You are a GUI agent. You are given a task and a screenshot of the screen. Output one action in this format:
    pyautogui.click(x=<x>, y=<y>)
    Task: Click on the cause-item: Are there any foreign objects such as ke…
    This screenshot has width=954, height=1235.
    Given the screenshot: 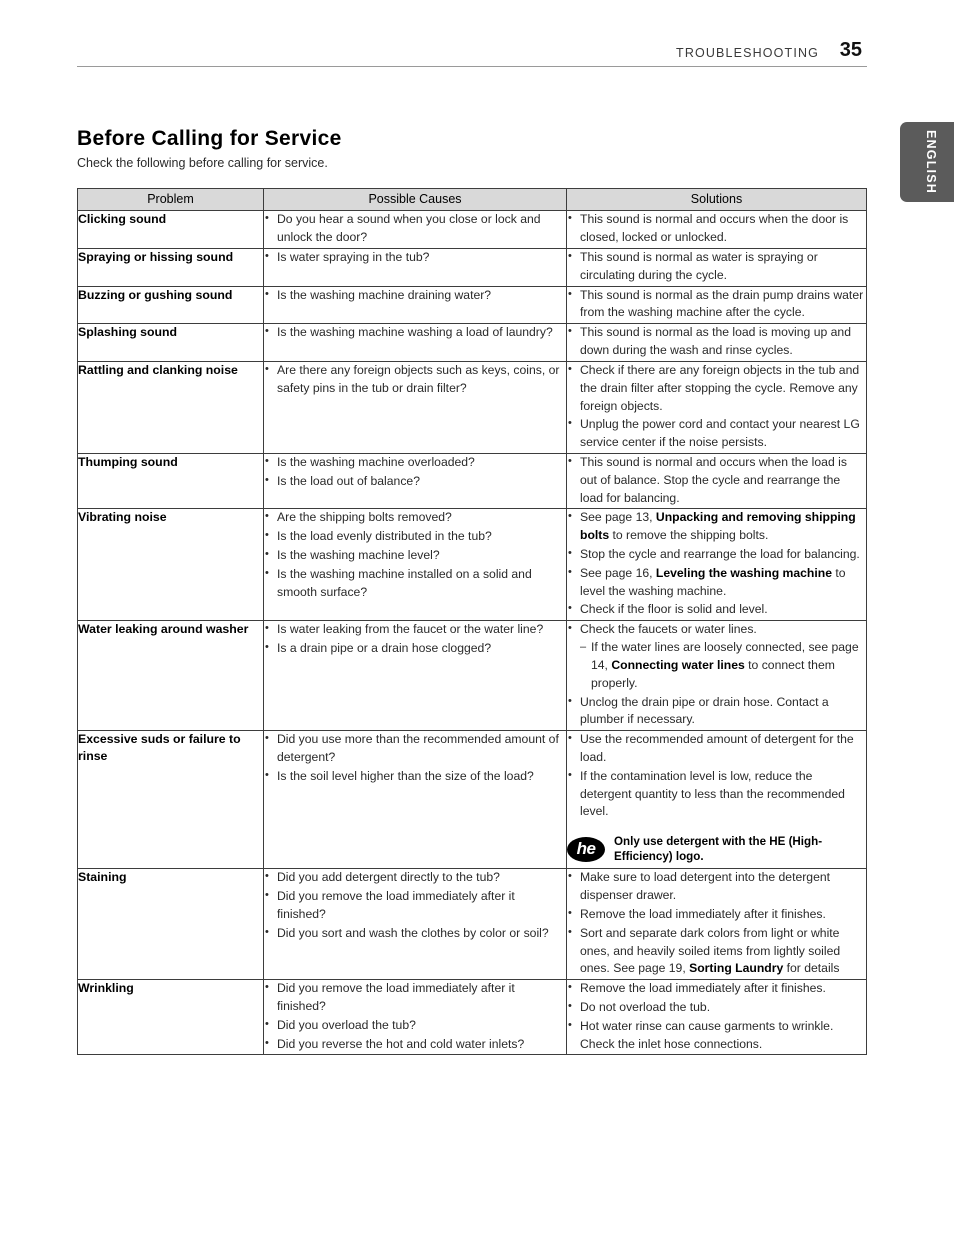 What is the action you would take?
    pyautogui.click(x=415, y=379)
    